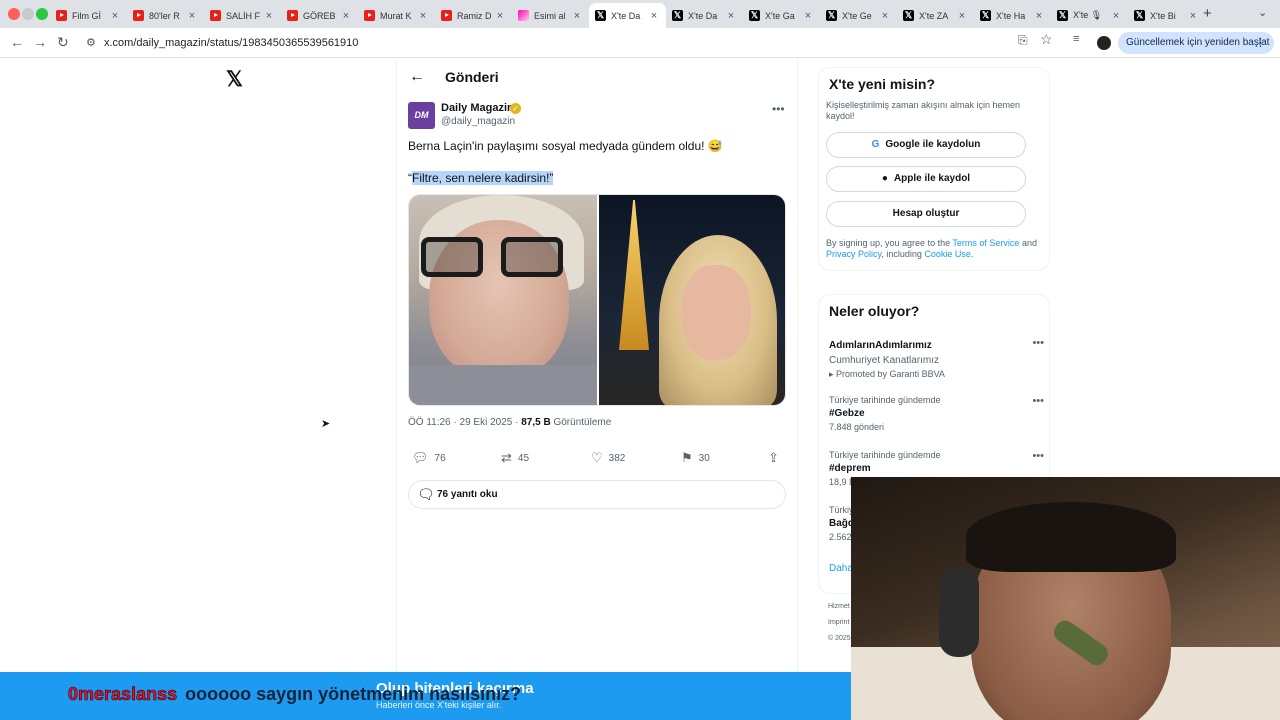 The image size is (1280, 720). I want to click on tab-14: X'te 🎙 ×, so click(1089, 15).